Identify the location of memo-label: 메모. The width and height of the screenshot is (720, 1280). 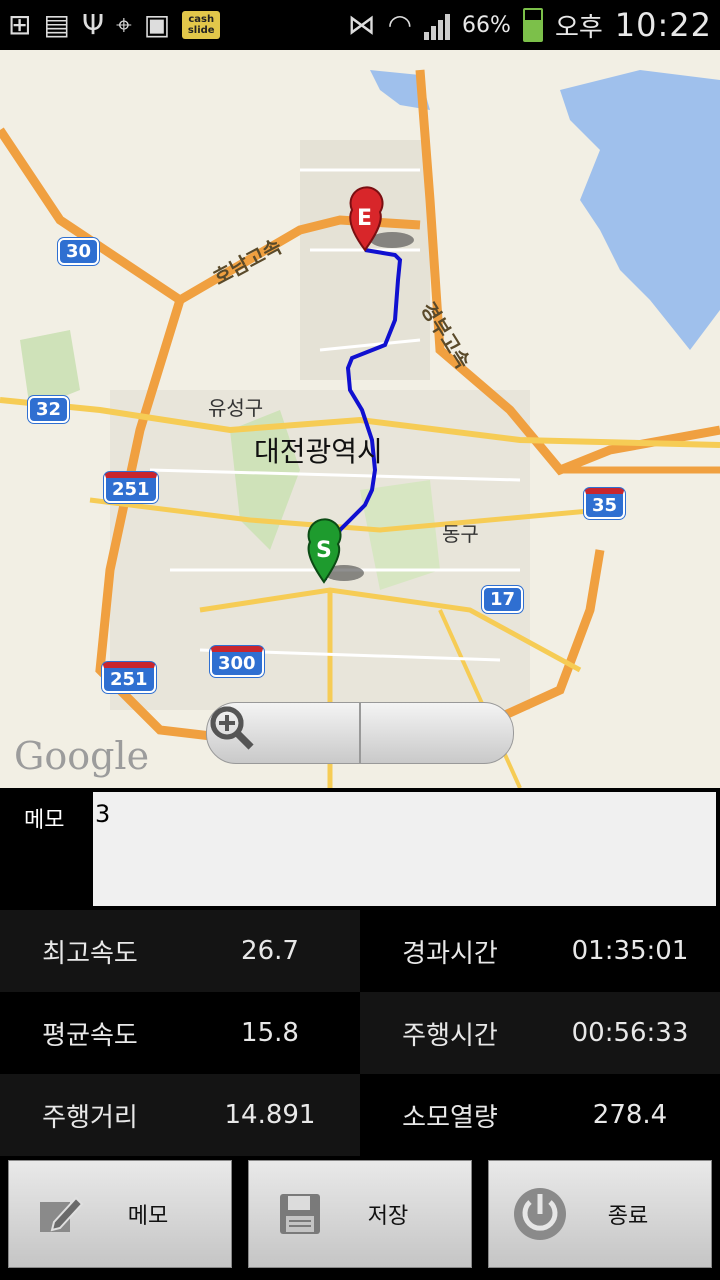
(44, 820).